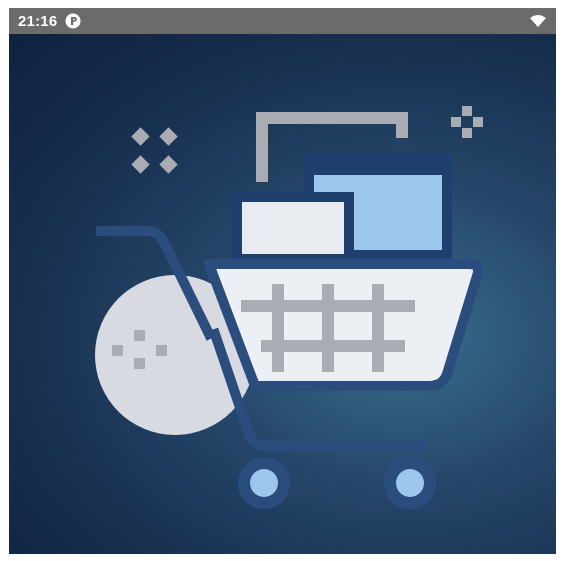 The height and width of the screenshot is (561, 563). What do you see at coordinates (154, 150) in the screenshot?
I see `sparkle-left-icon` at bounding box center [154, 150].